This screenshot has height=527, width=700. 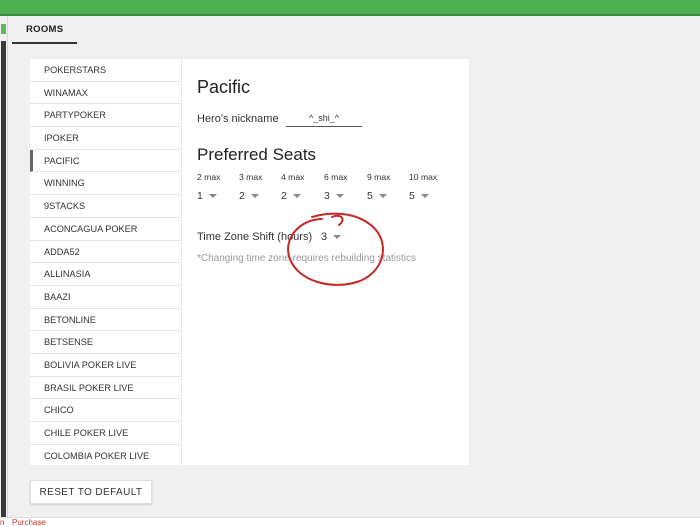 I want to click on seat-label: 9 max, so click(x=379, y=177).